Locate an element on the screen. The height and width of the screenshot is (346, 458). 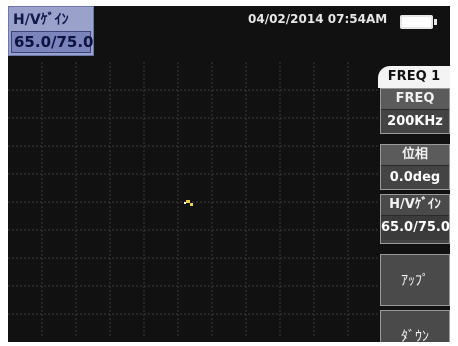
up-button: ｱｯﾌﾟ is located at coordinates (415, 280).